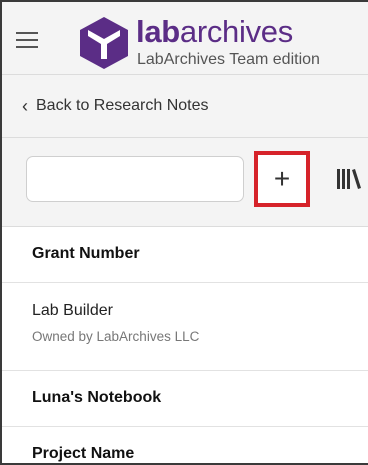  Describe the element at coordinates (25, 106) in the screenshot. I see `chevron-left-icon: ‹` at that location.